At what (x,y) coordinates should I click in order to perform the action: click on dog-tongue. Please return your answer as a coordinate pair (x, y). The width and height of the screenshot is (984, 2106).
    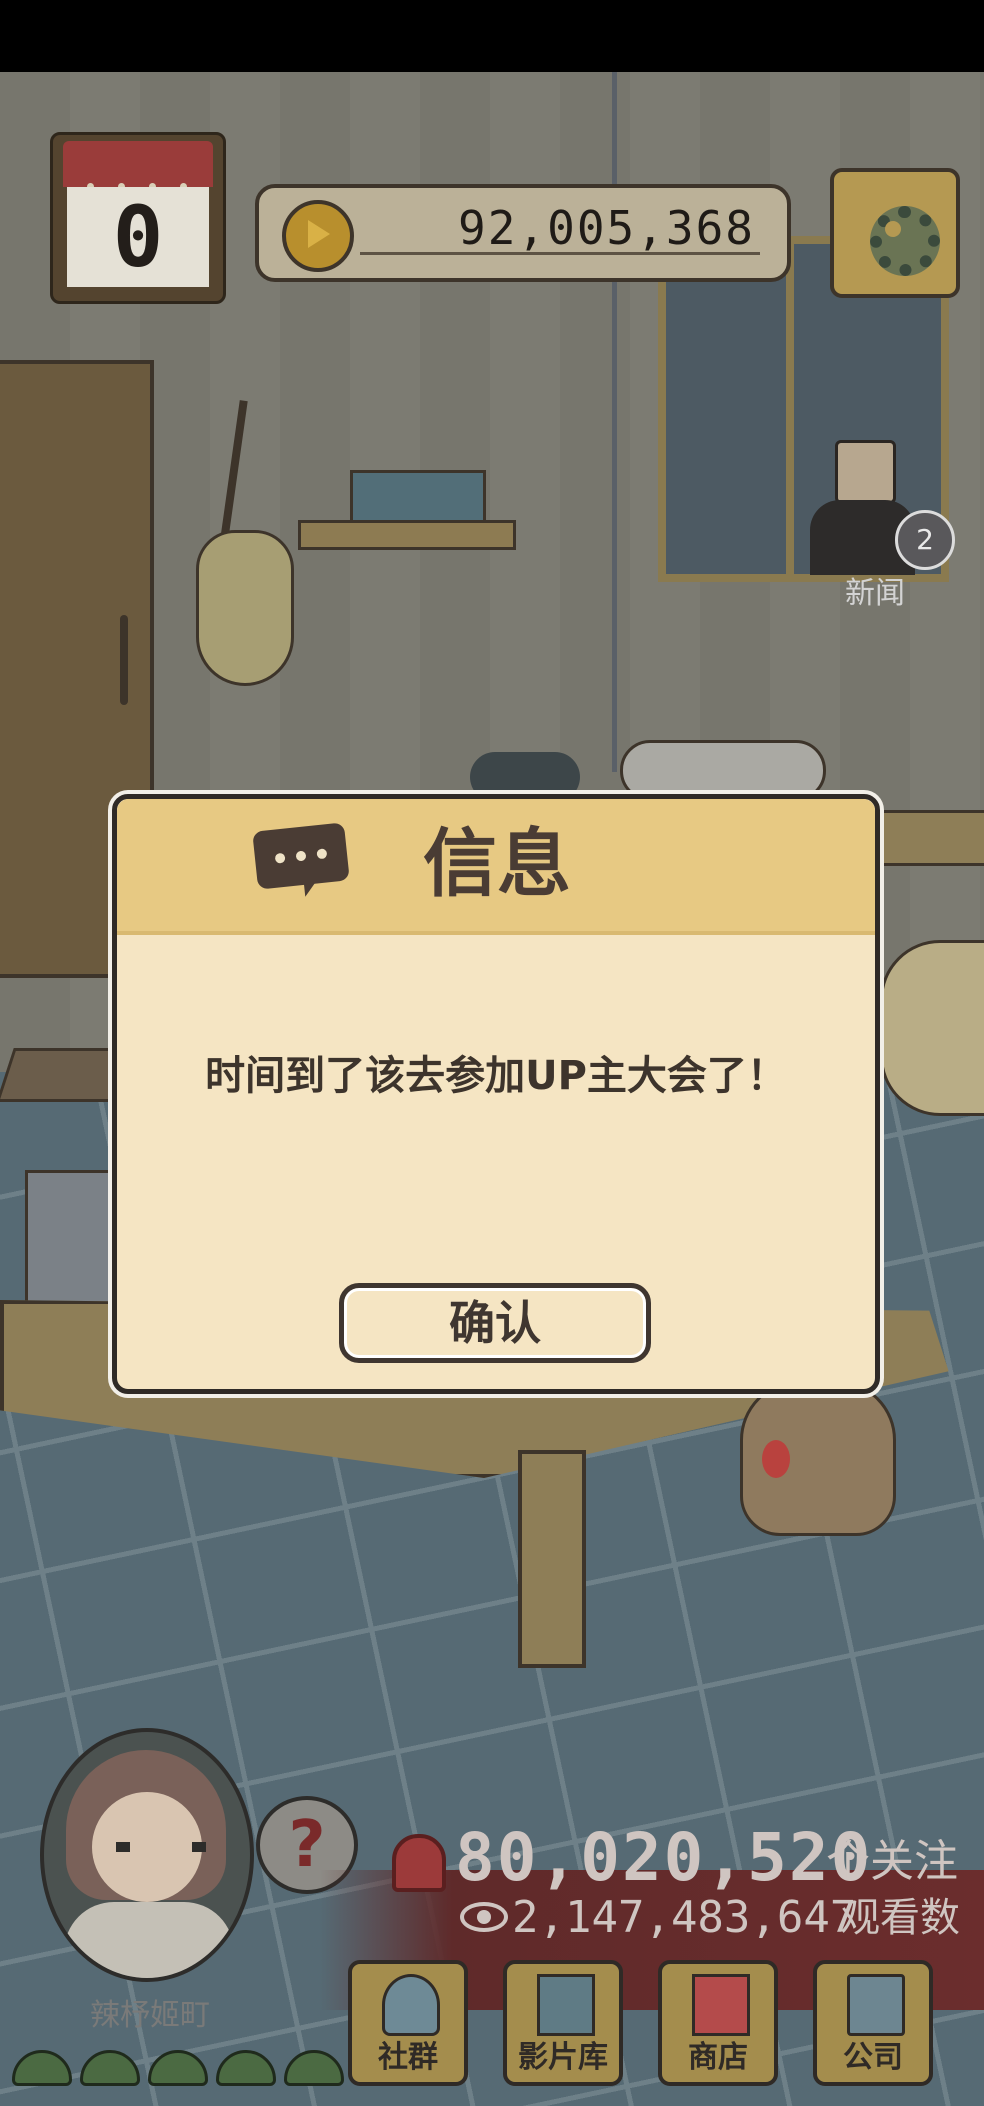
    Looking at the image, I should click on (776, 1459).